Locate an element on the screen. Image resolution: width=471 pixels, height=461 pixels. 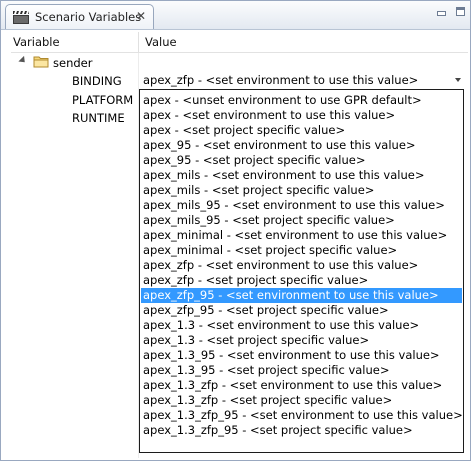
chevron-down-icon is located at coordinates (458, 80).